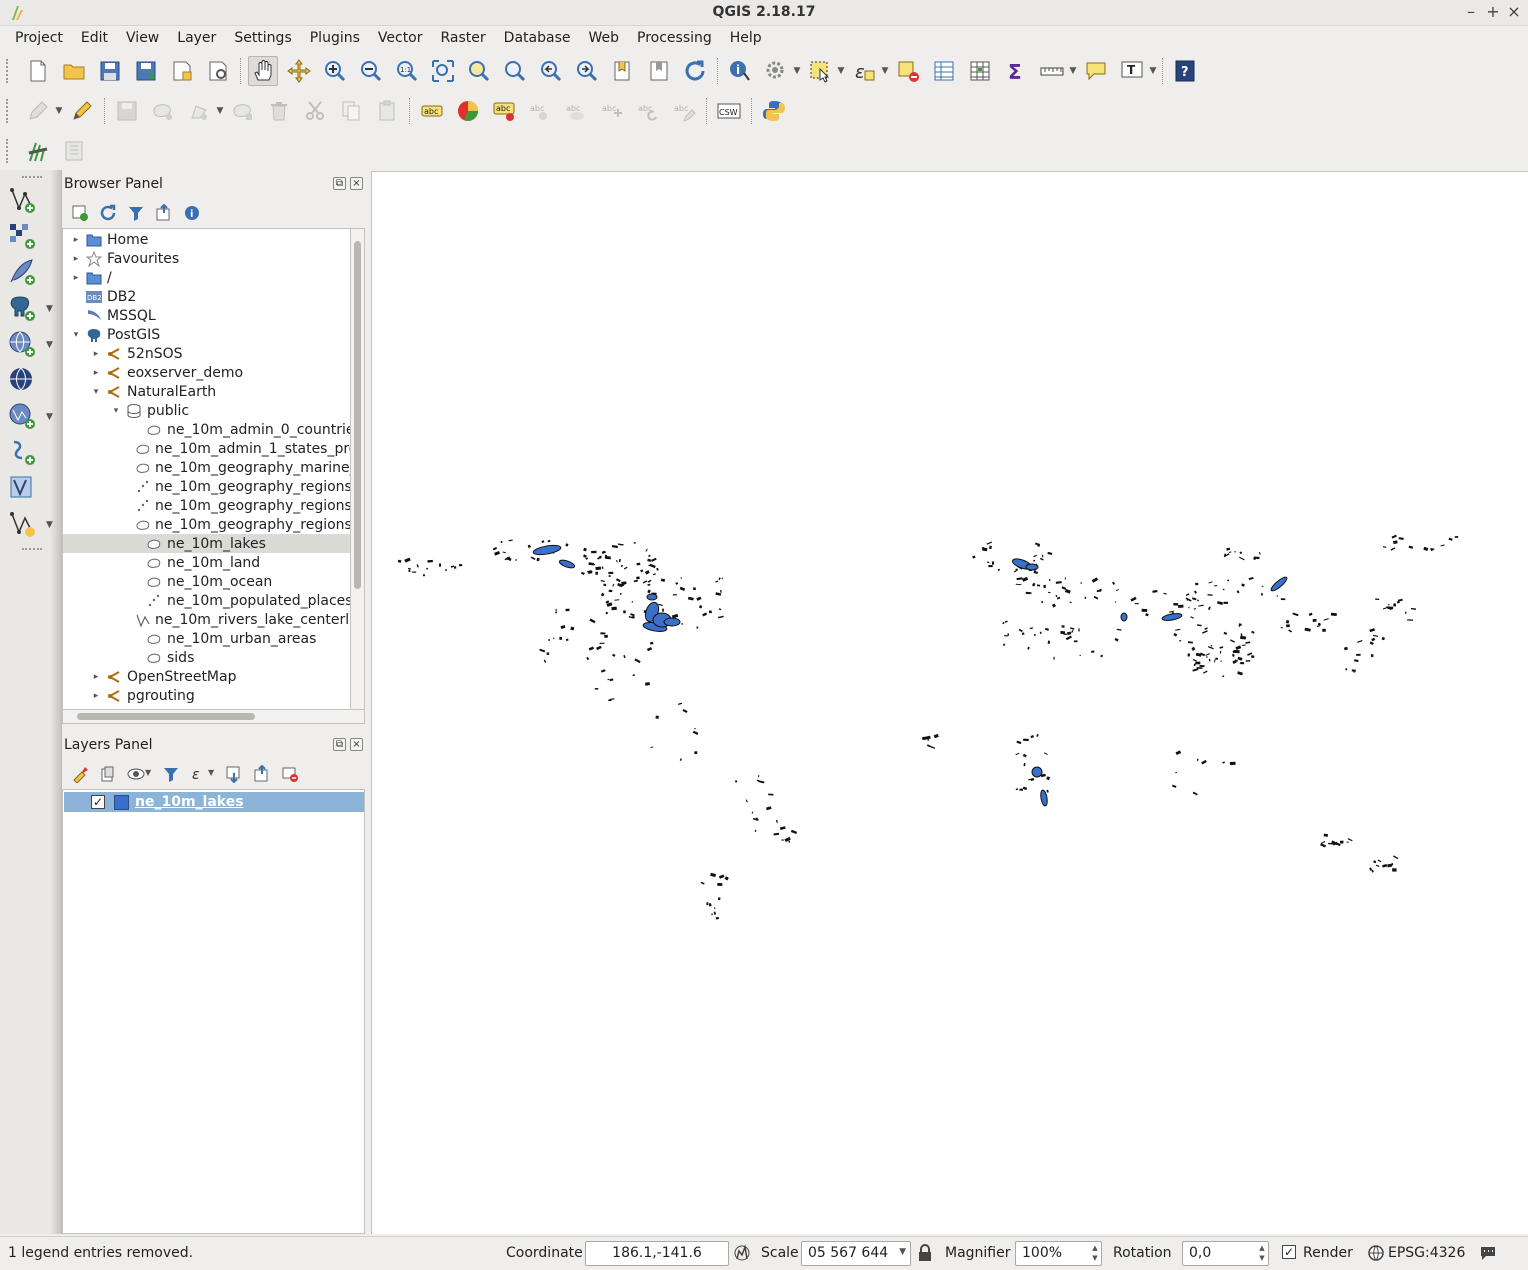 The image size is (1528, 1270). What do you see at coordinates (206, 581) in the screenshot?
I see `tree-item: ne_10m_ocean` at bounding box center [206, 581].